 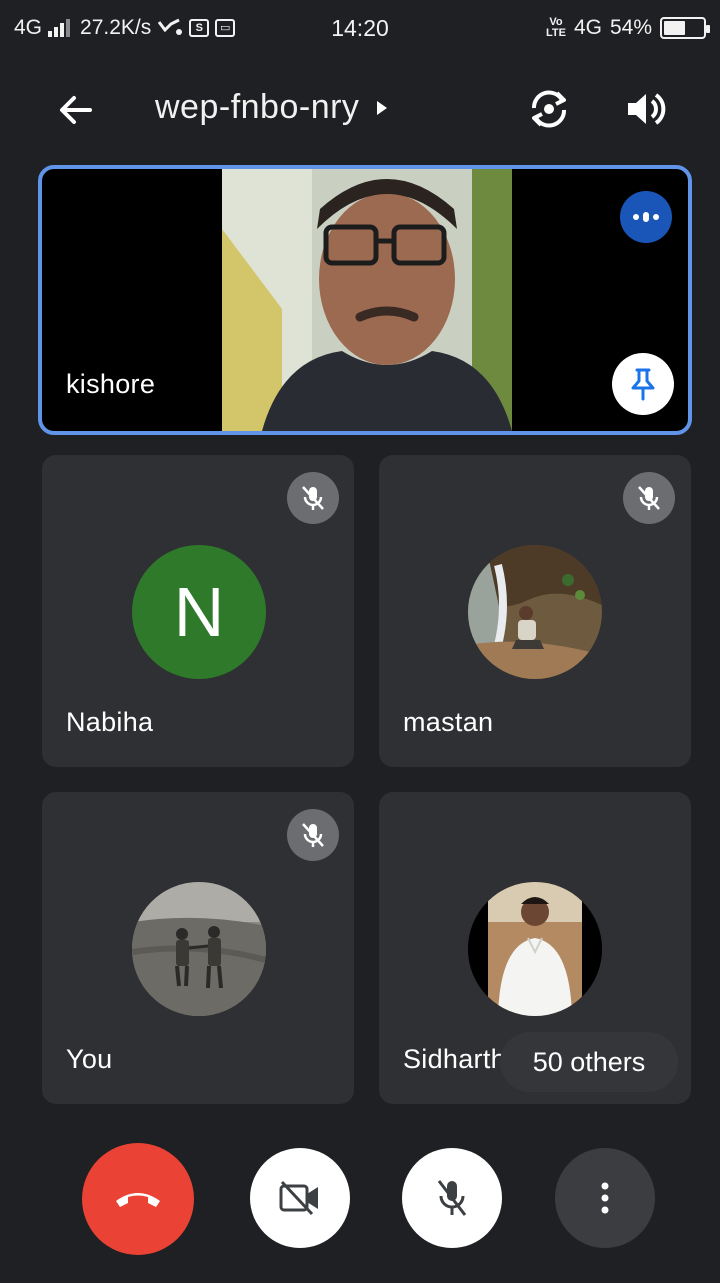 I want to click on avatar: N, so click(x=199, y=612).